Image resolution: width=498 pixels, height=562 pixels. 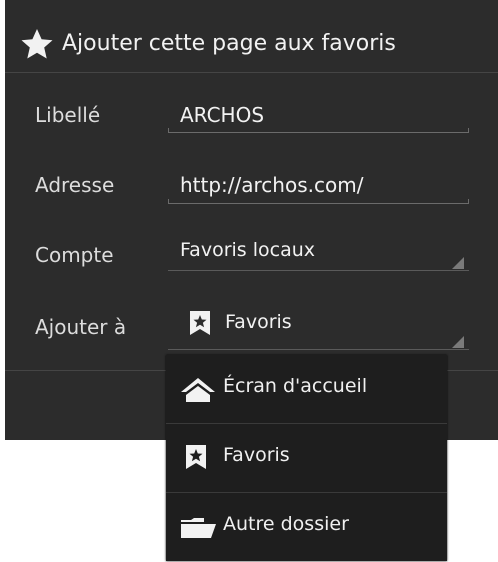 I want to click on add-to-caption: Ajouter à, so click(x=81, y=327).